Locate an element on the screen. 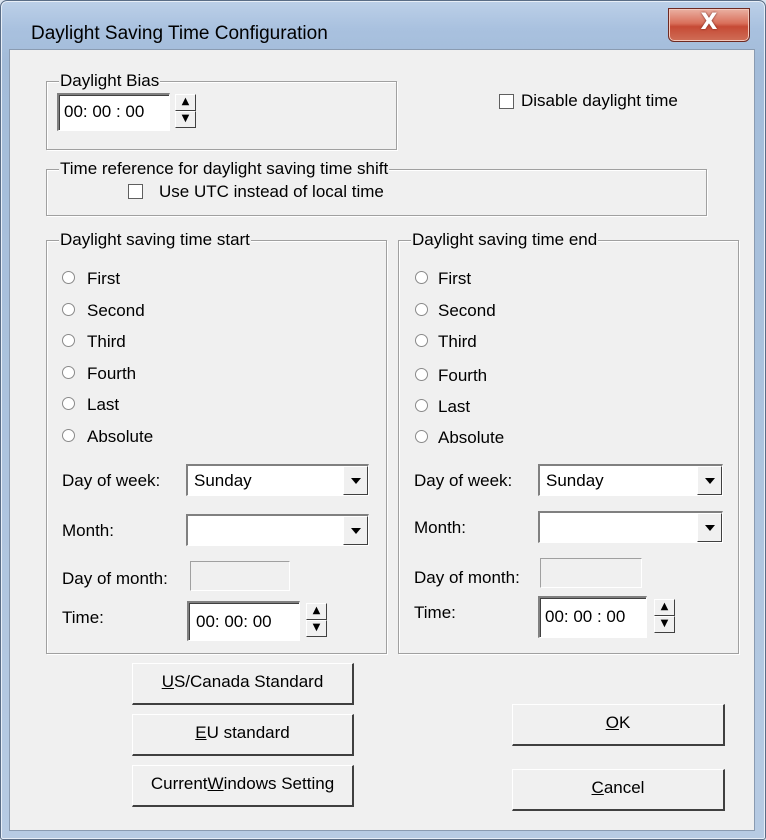 This screenshot has height=840, width=766. daylight-bias-input: 00: 00 : 00 is located at coordinates (113, 112).